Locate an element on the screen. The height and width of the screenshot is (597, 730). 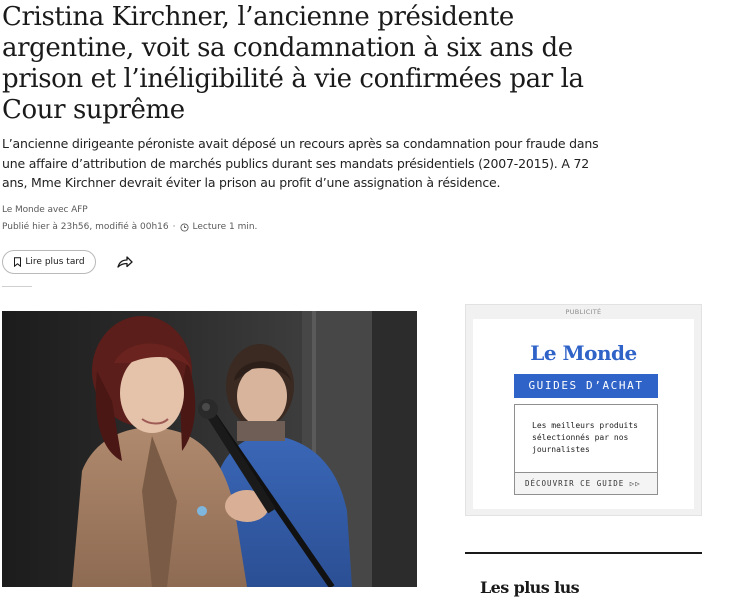
ad-guides-banner: GUIDES D’ACHAT is located at coordinates (586, 386).